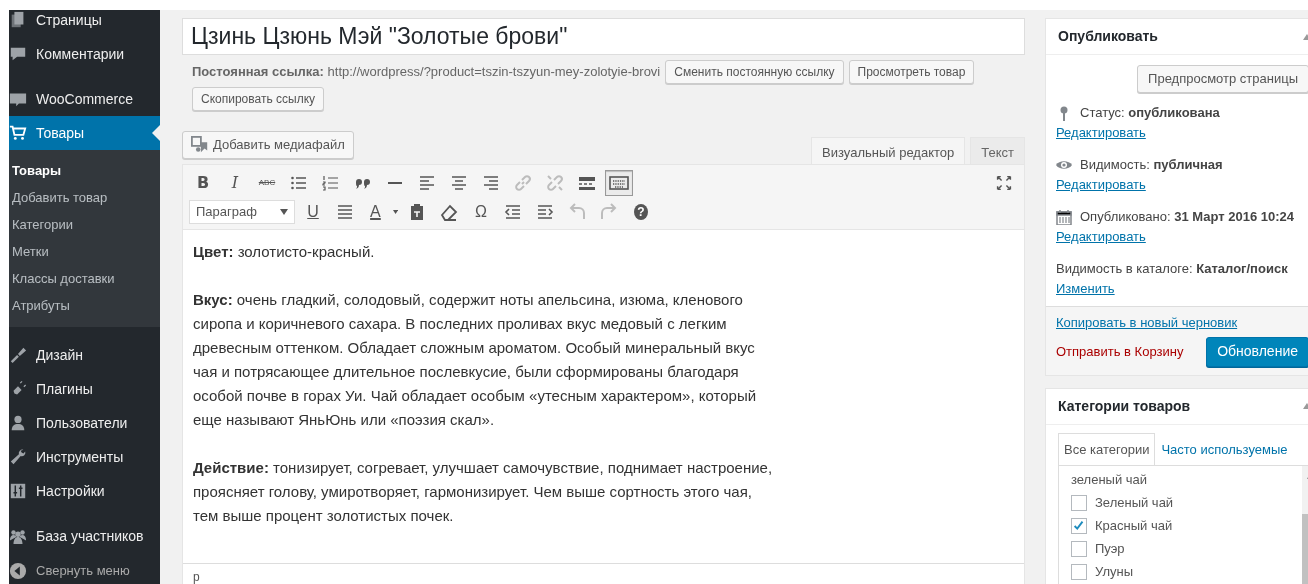  Describe the element at coordinates (619, 182) in the screenshot. I see `keyboard-button` at that location.